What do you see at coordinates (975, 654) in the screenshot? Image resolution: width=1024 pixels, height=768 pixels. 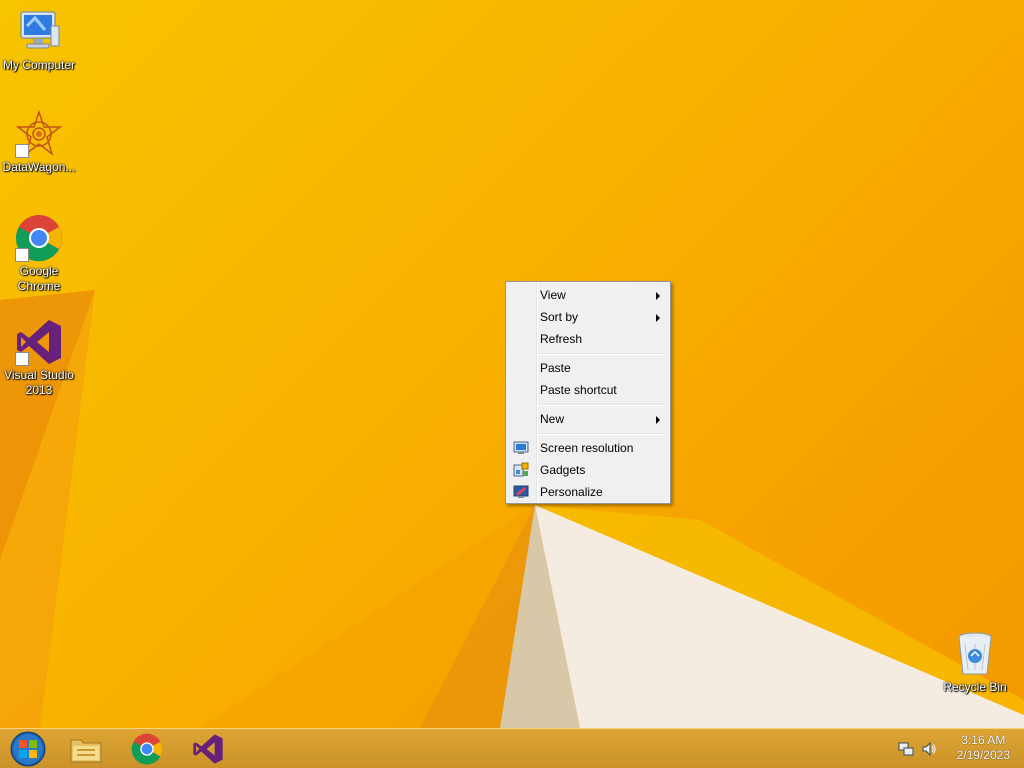 I see `recycle-bin-icon` at bounding box center [975, 654].